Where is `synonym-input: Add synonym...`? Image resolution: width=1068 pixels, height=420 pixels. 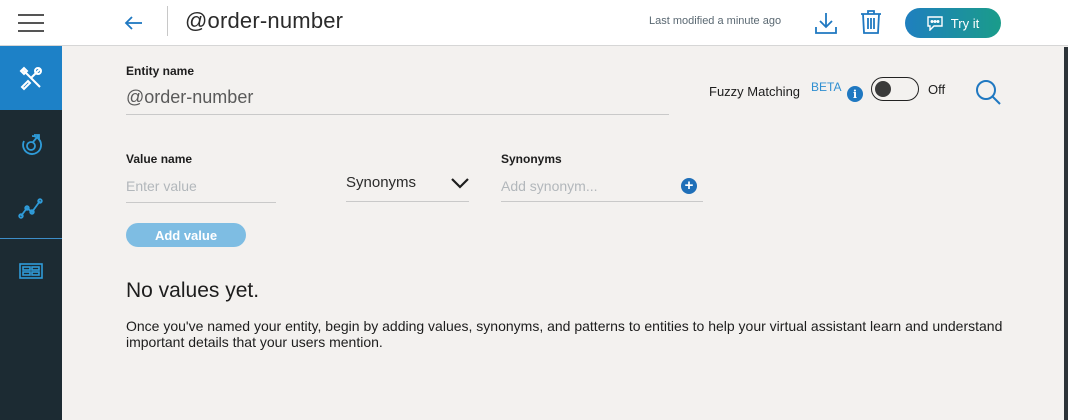
synonym-input: Add synonym... is located at coordinates (602, 187).